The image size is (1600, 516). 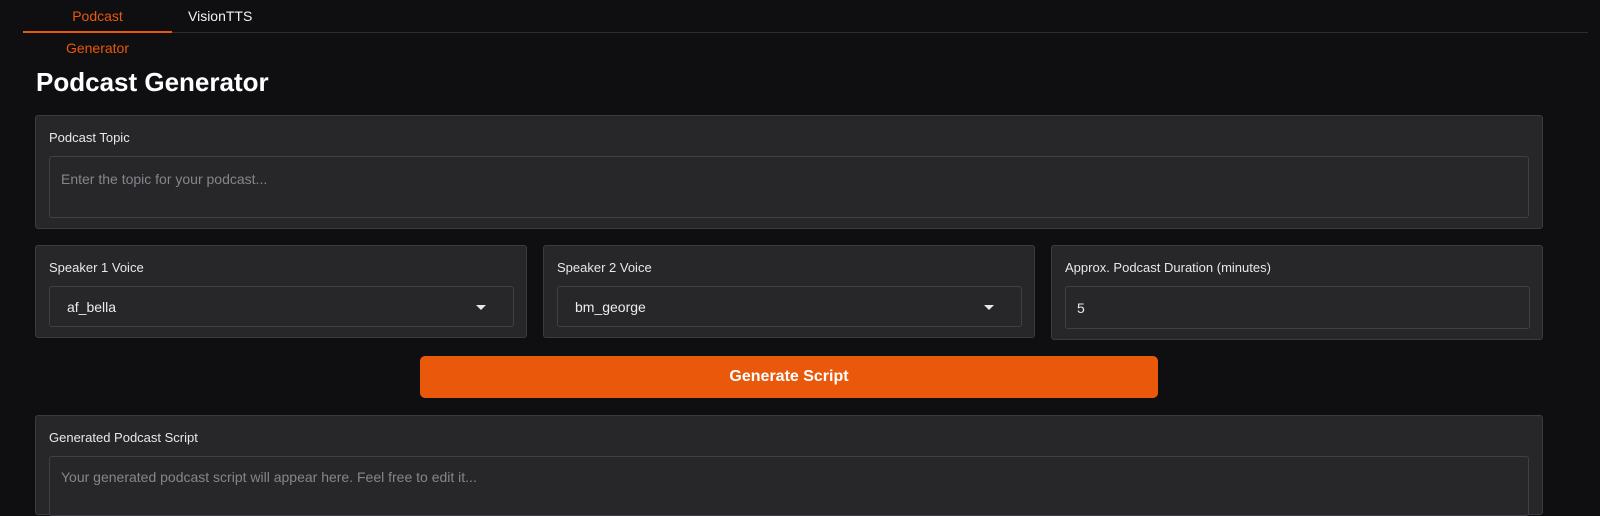 What do you see at coordinates (89, 137) in the screenshot?
I see `podcast-topic-label: Podcast Topic` at bounding box center [89, 137].